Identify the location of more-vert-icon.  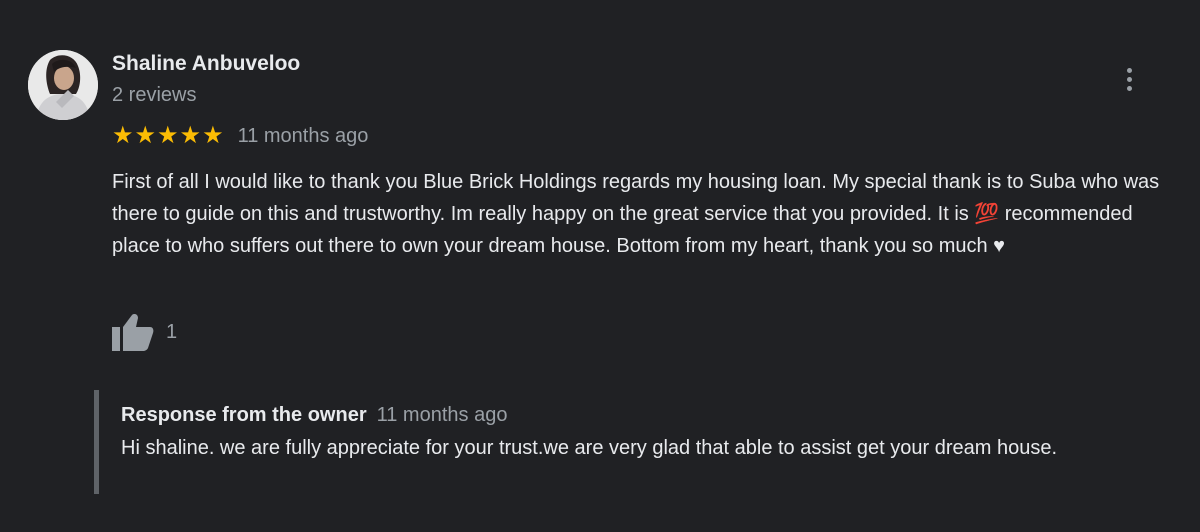
(1129, 70).